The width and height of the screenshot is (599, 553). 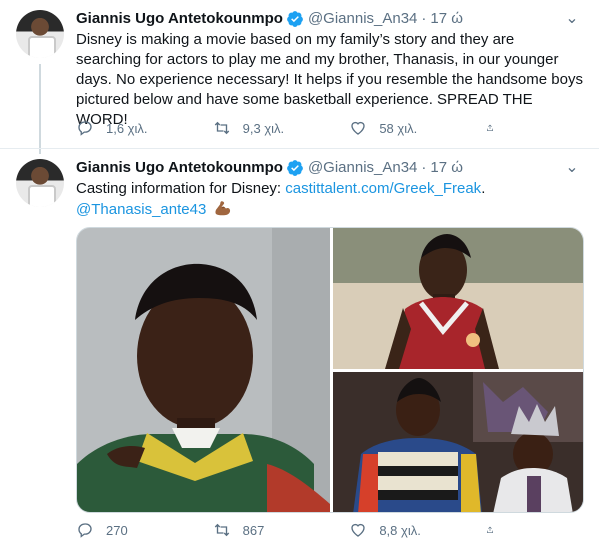 I want to click on brothers-photo, so click(x=458, y=442).